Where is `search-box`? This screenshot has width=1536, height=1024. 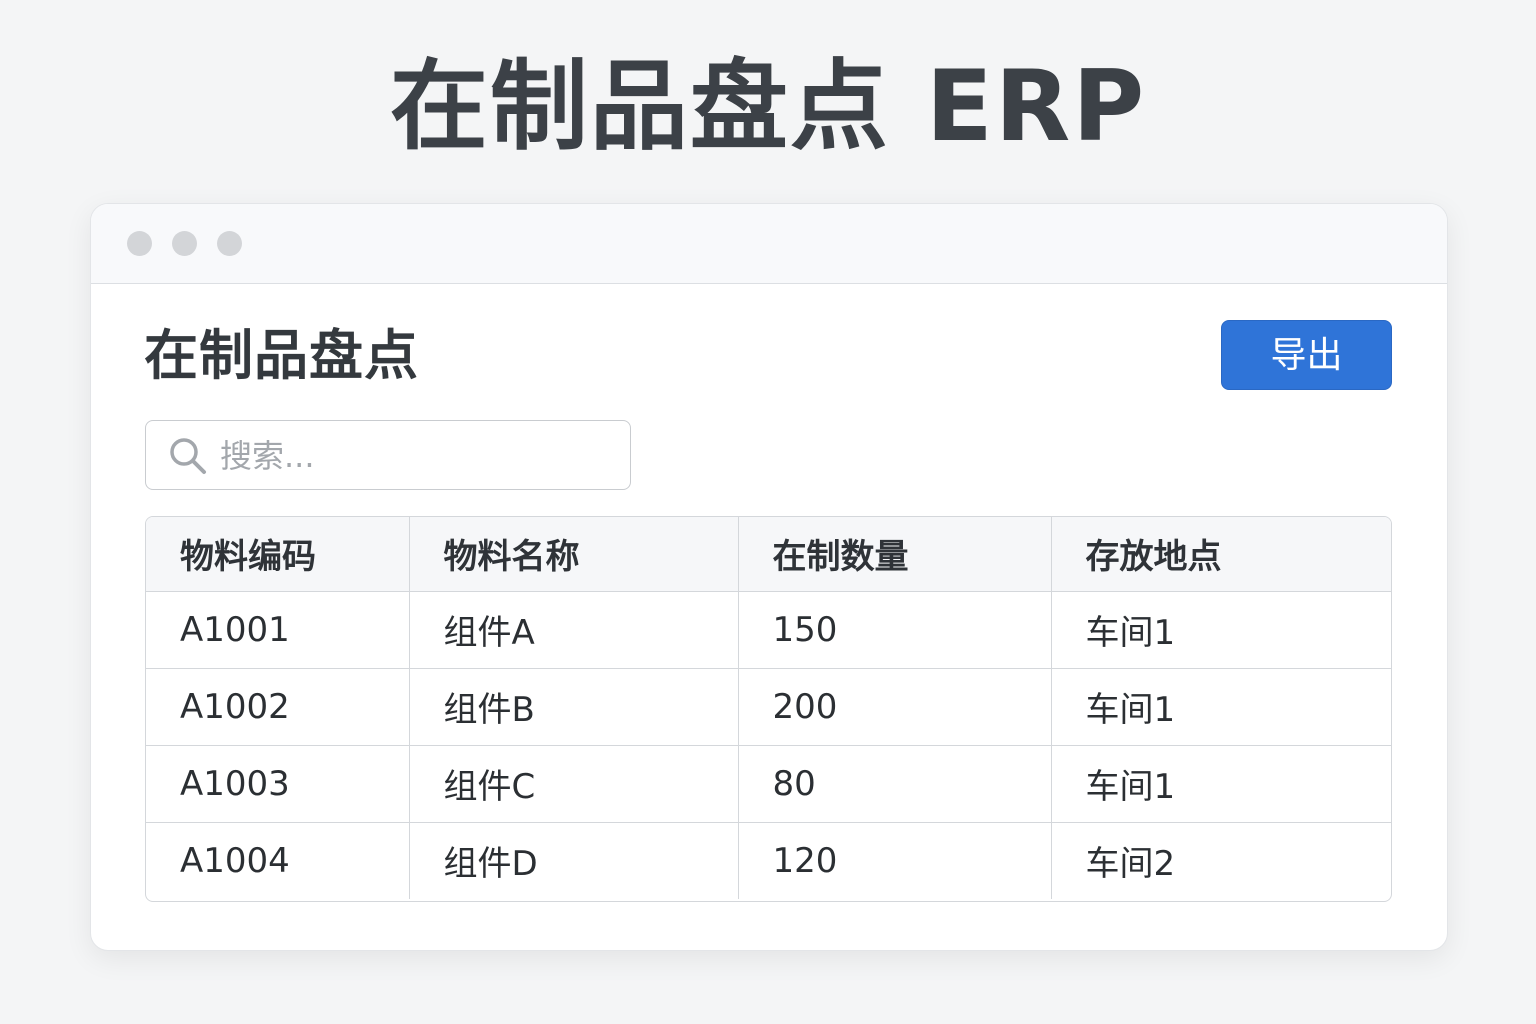
search-box is located at coordinates (388, 455).